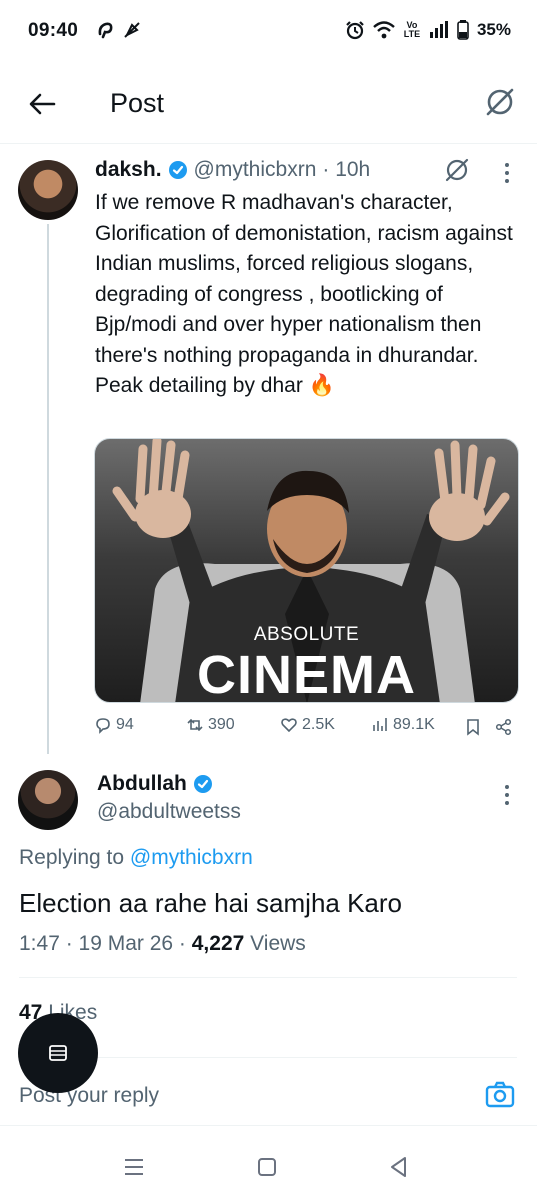 This screenshot has width=537, height=1200. What do you see at coordinates (355, 30) in the screenshot?
I see `alarm-icon` at bounding box center [355, 30].